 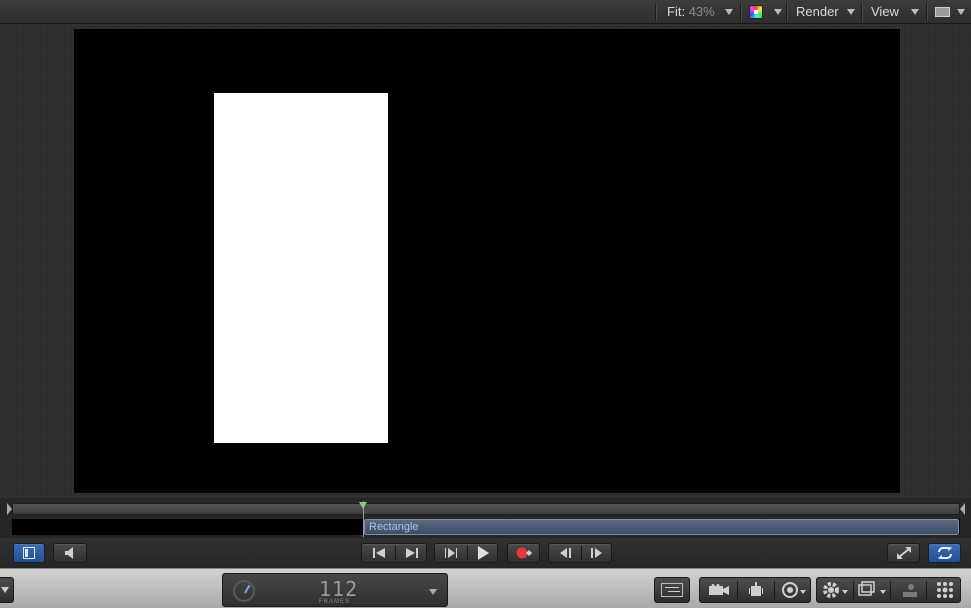 What do you see at coordinates (394, 527) in the screenshot?
I see `clip-label: Rectangle` at bounding box center [394, 527].